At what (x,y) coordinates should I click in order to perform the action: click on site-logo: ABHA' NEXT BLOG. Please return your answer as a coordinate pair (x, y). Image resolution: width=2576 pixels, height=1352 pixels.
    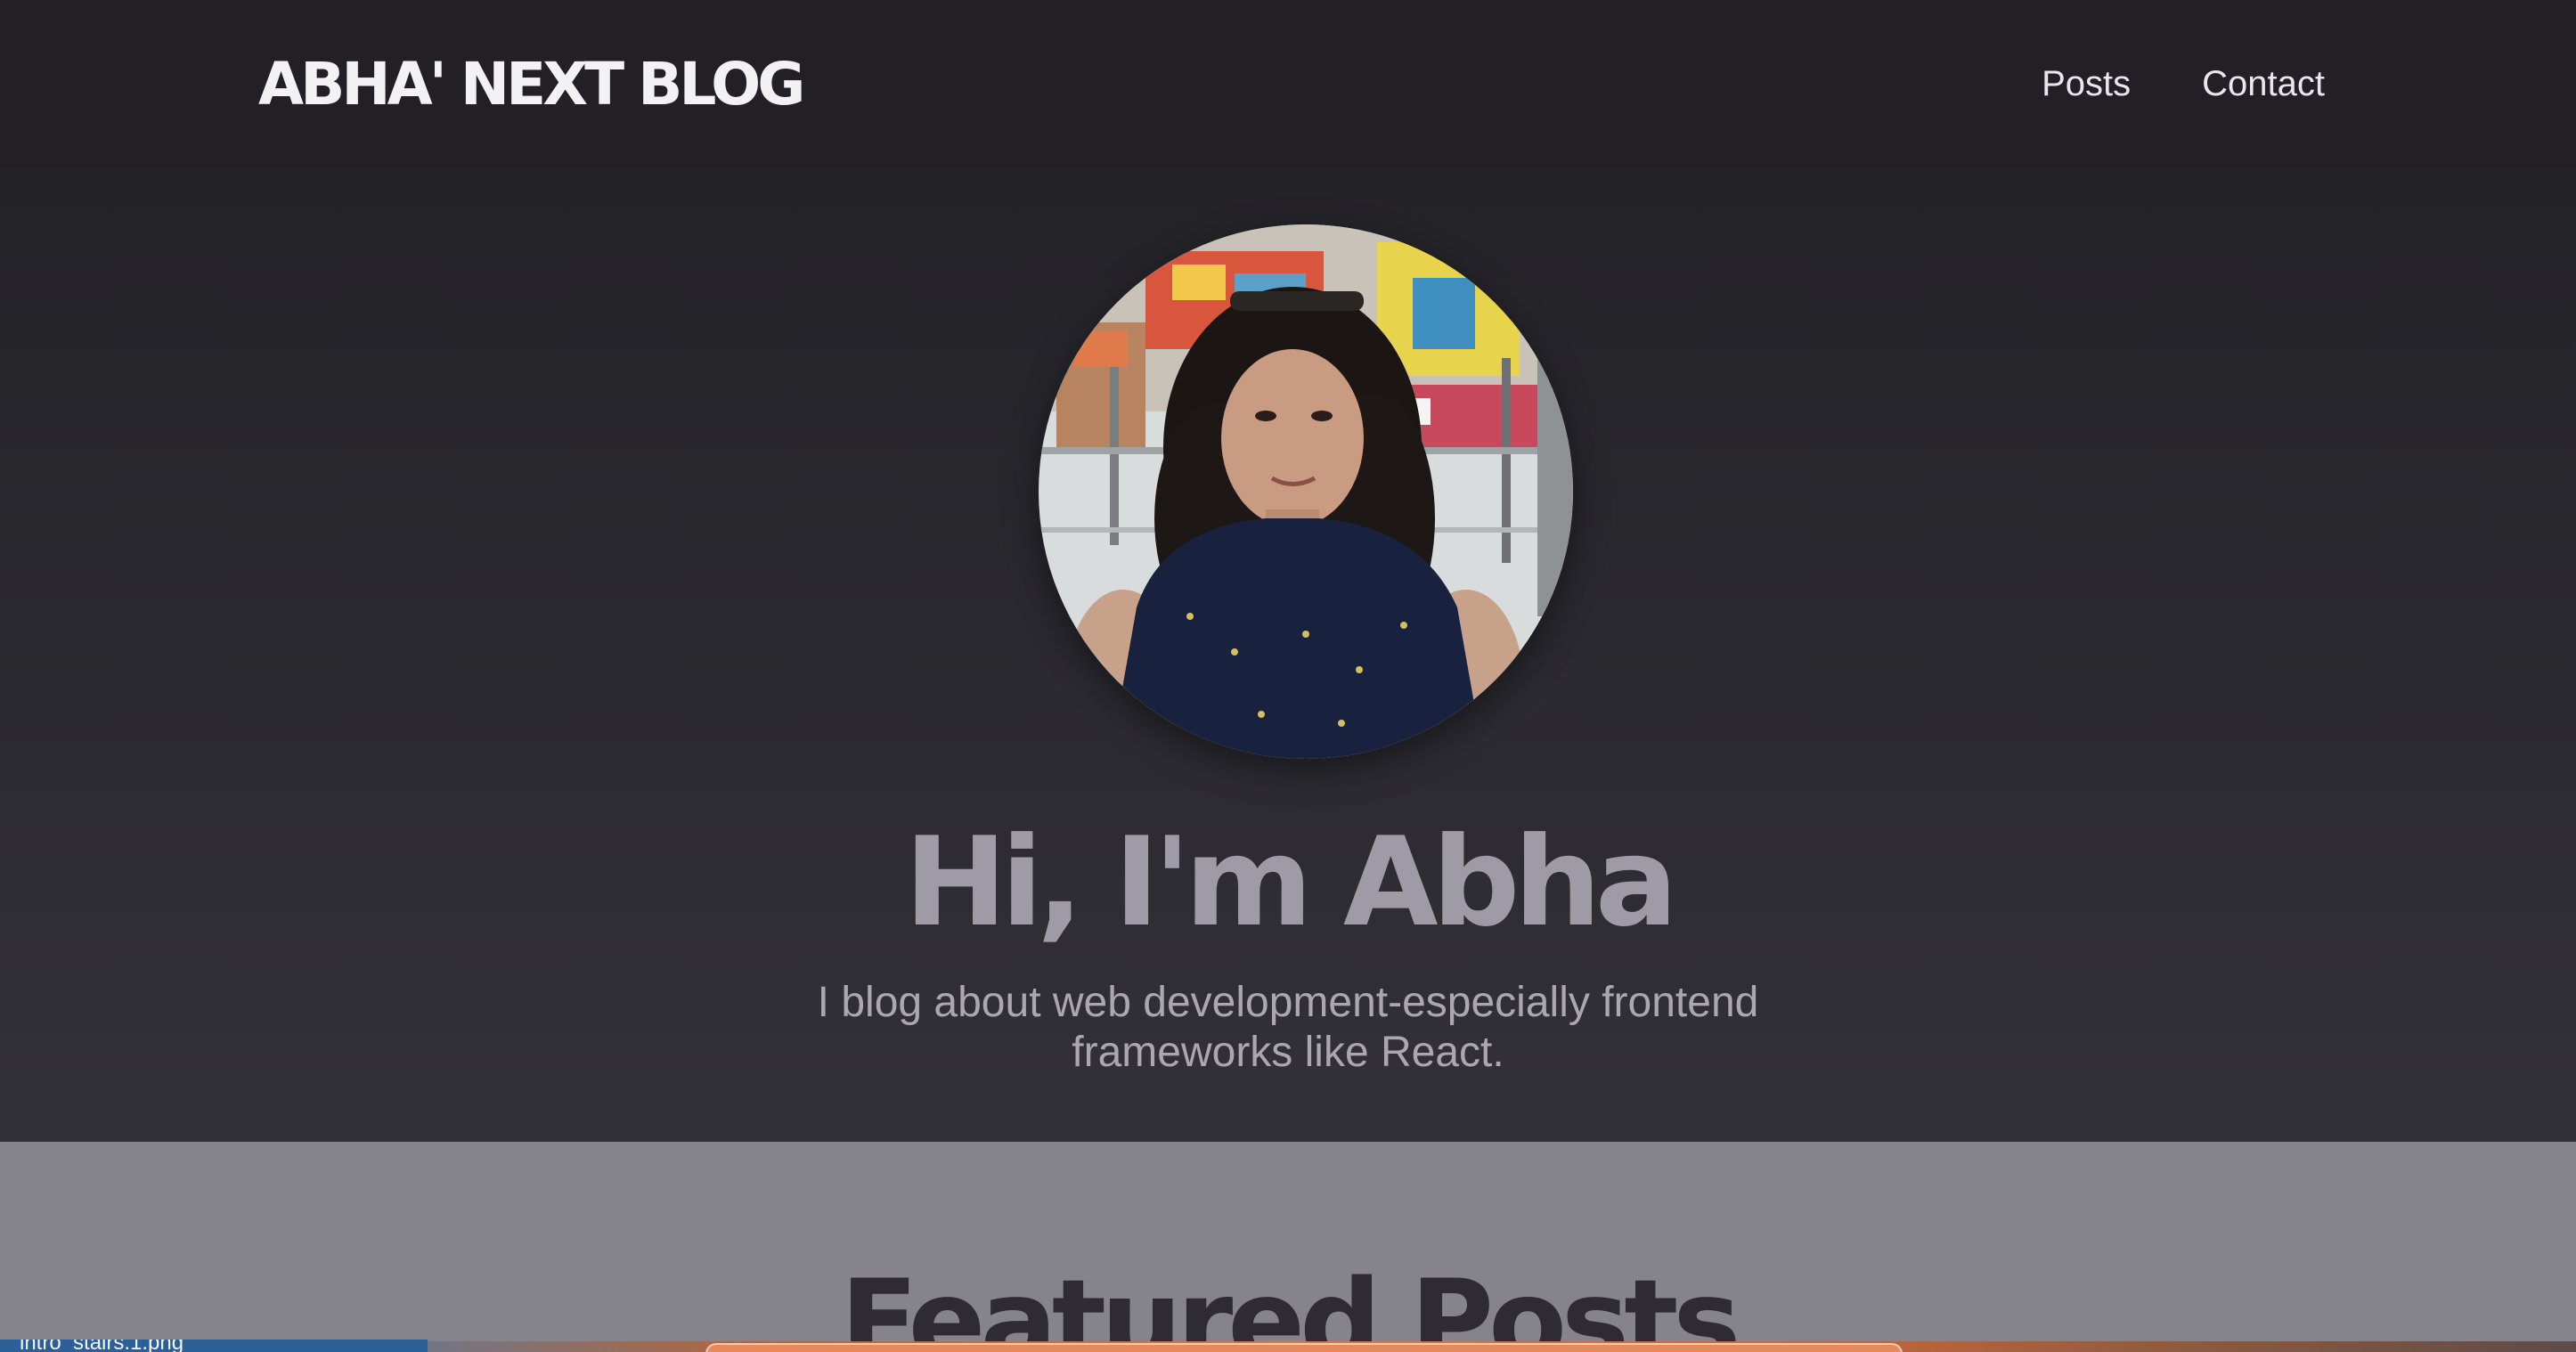
    Looking at the image, I should click on (531, 84).